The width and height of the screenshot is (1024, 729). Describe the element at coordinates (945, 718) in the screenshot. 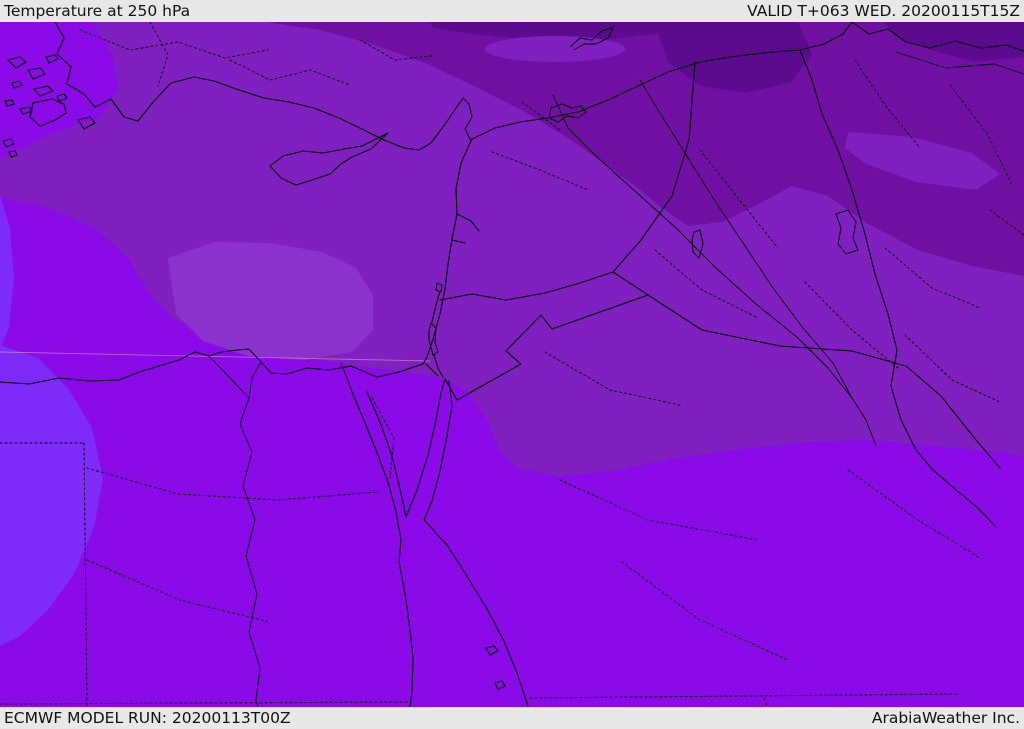

I see `credit-label: ArabiaWeather Inc.` at that location.